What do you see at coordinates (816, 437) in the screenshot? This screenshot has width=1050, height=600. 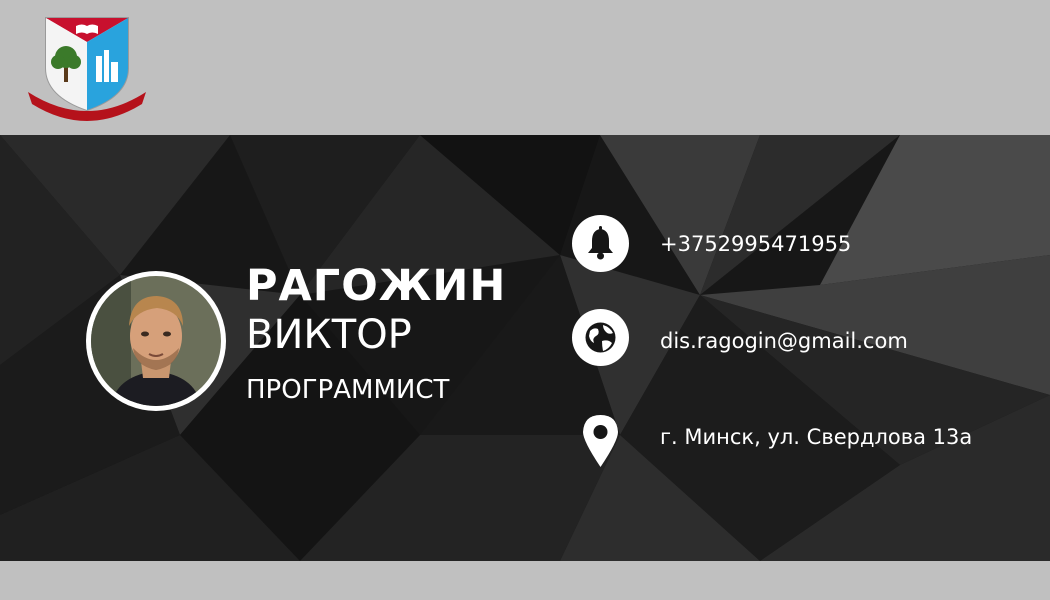 I see `street-address: г. Минск, ул. Свердлова 13а` at bounding box center [816, 437].